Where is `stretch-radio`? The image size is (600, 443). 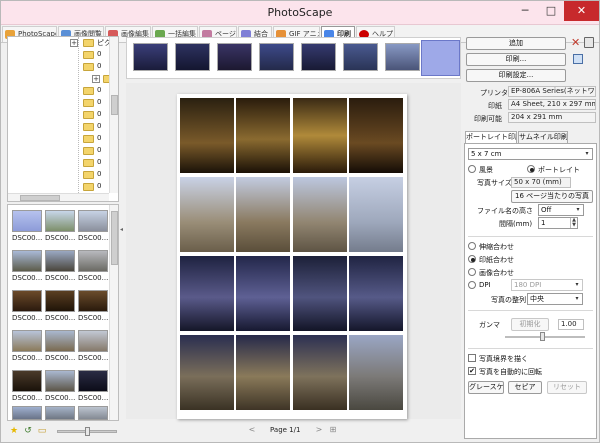
stretch-radio is located at coordinates (472, 246).